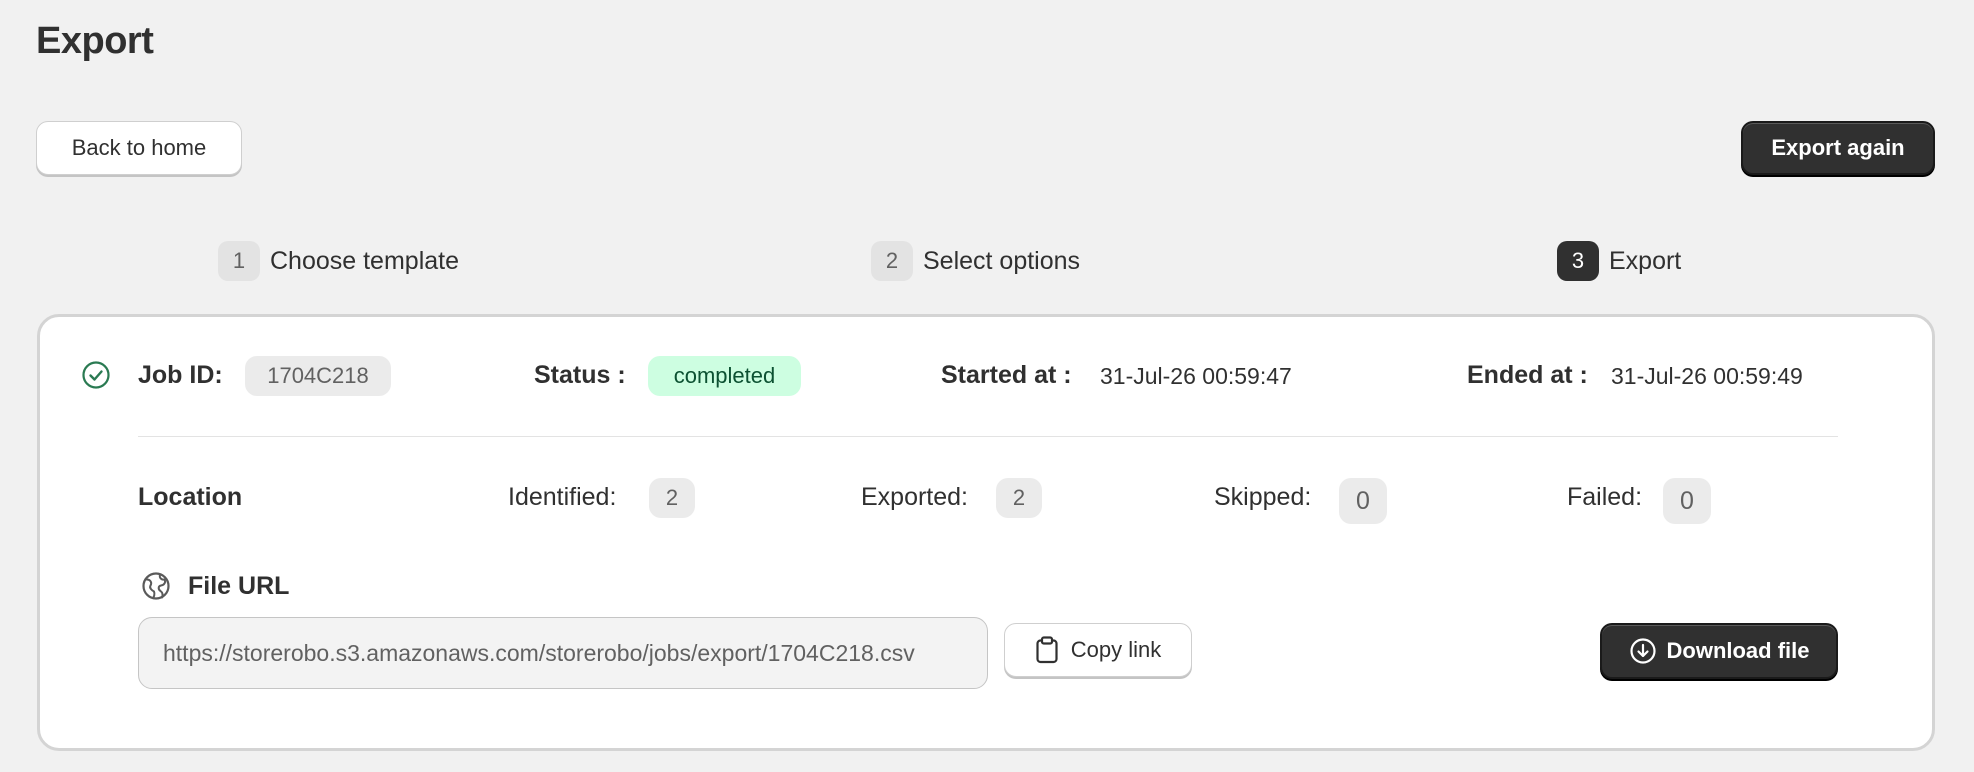 This screenshot has height=772, width=1974. What do you see at coordinates (1196, 376) in the screenshot?
I see `started-at-value: 31-Jul-26 00:59:47` at bounding box center [1196, 376].